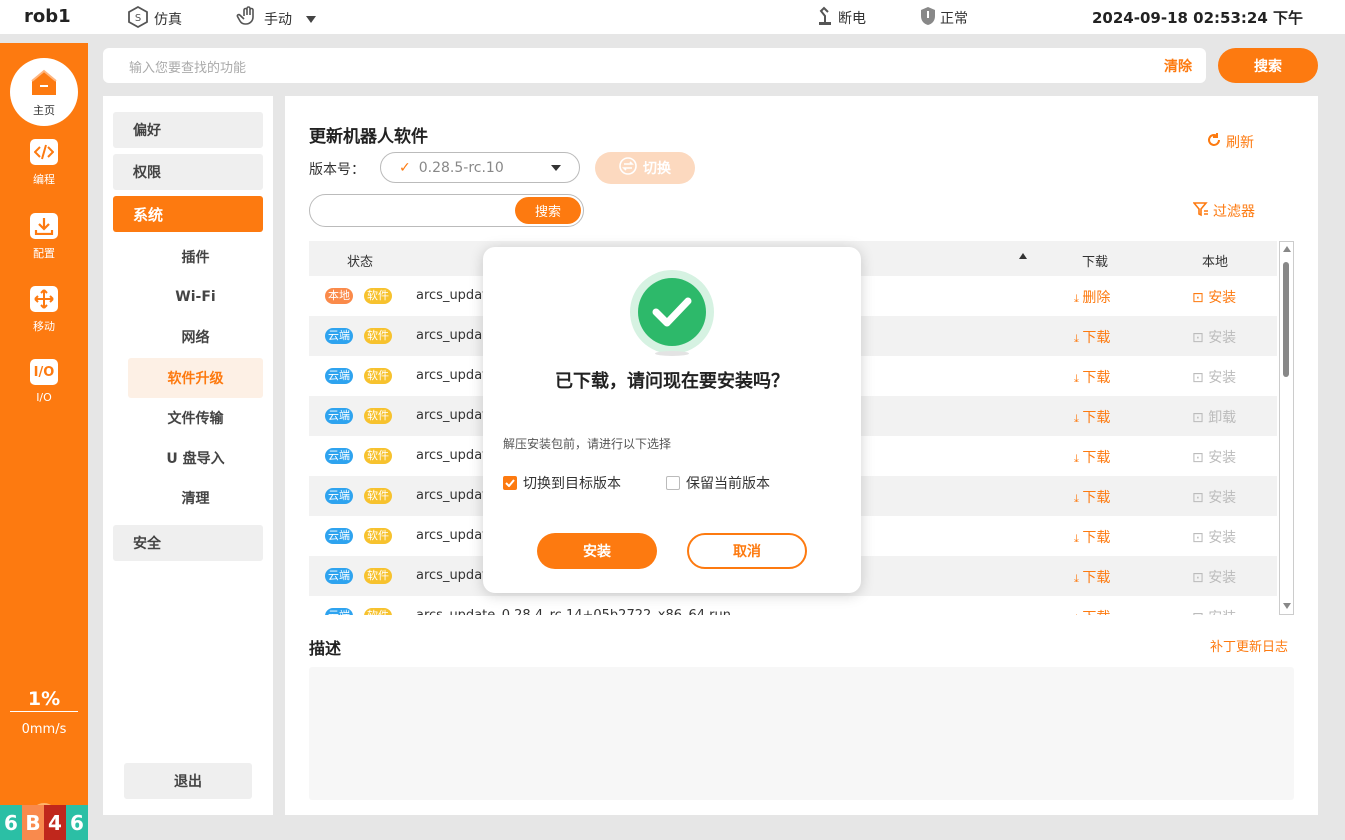 This screenshot has height=840, width=1345. Describe the element at coordinates (446, 210) in the screenshot. I see `package-search-input: 搜索` at that location.